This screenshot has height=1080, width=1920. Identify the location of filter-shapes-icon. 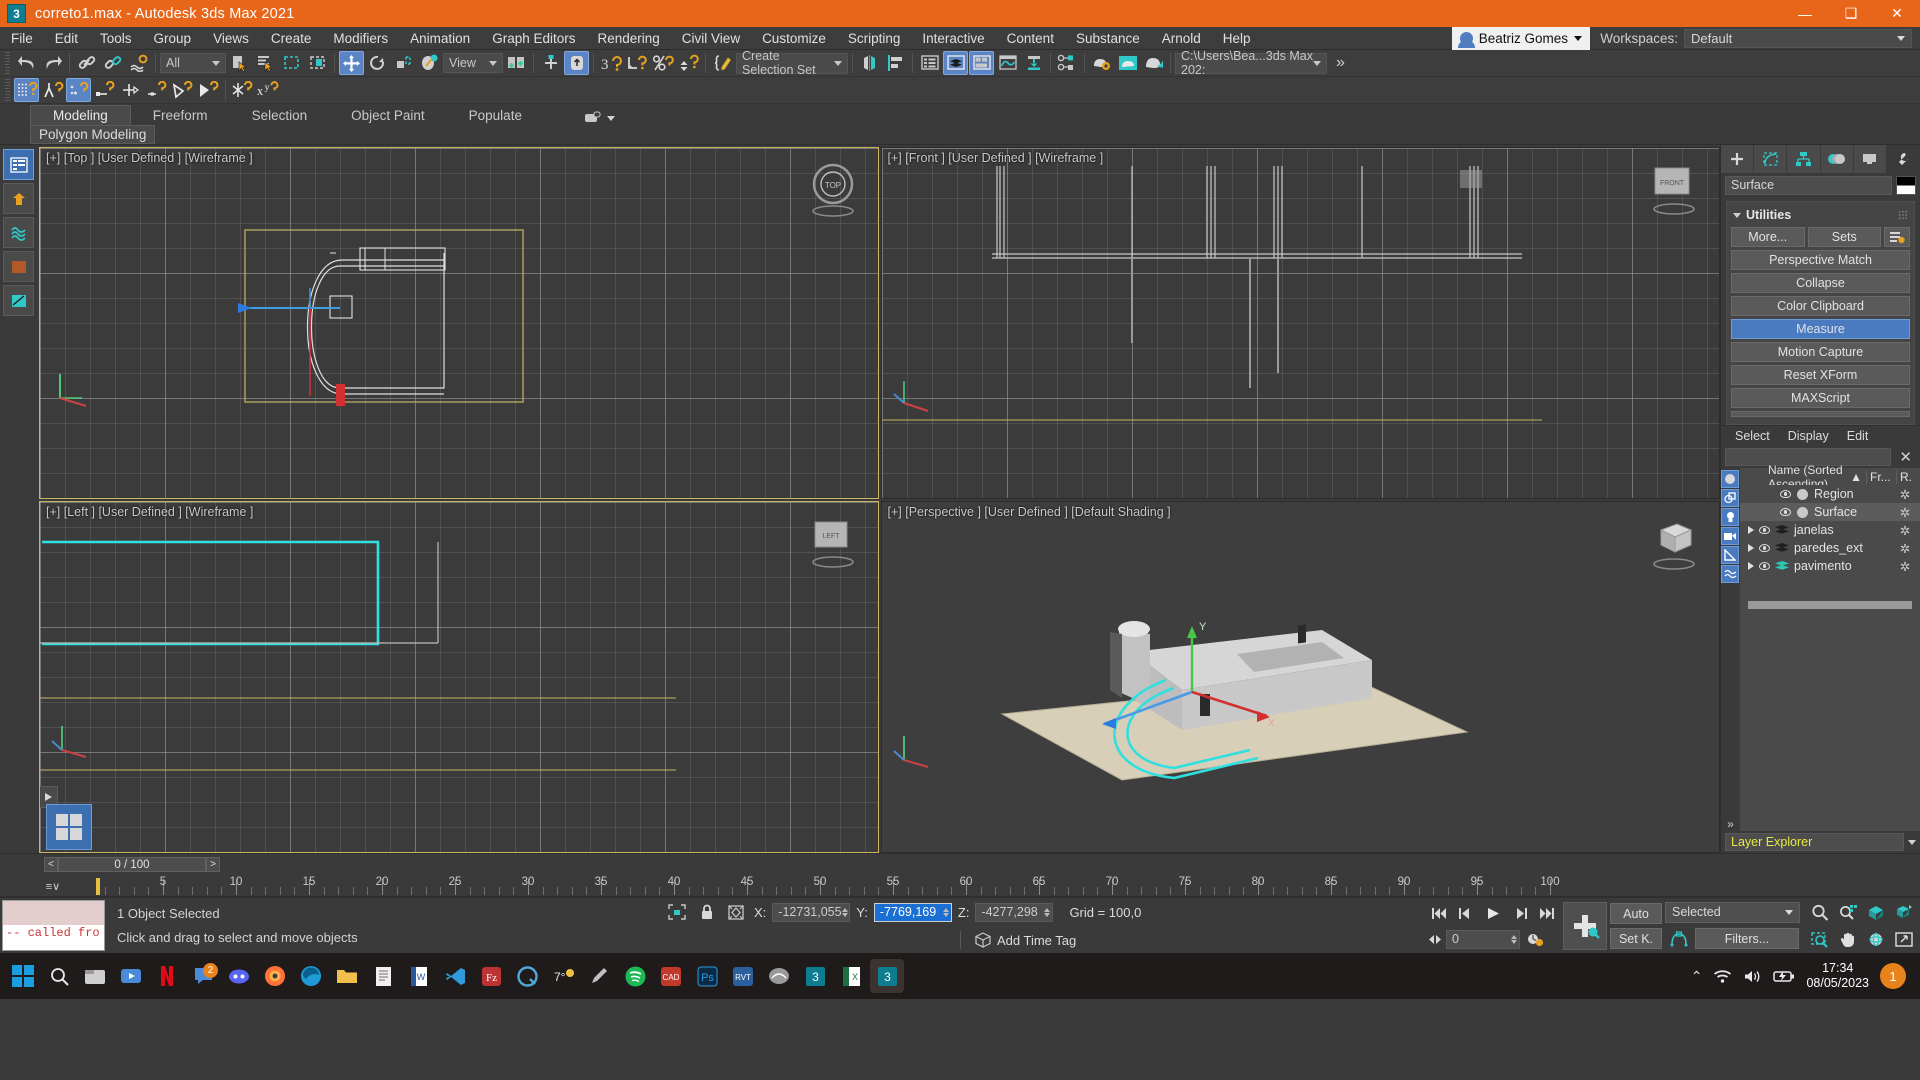
(1730, 498).